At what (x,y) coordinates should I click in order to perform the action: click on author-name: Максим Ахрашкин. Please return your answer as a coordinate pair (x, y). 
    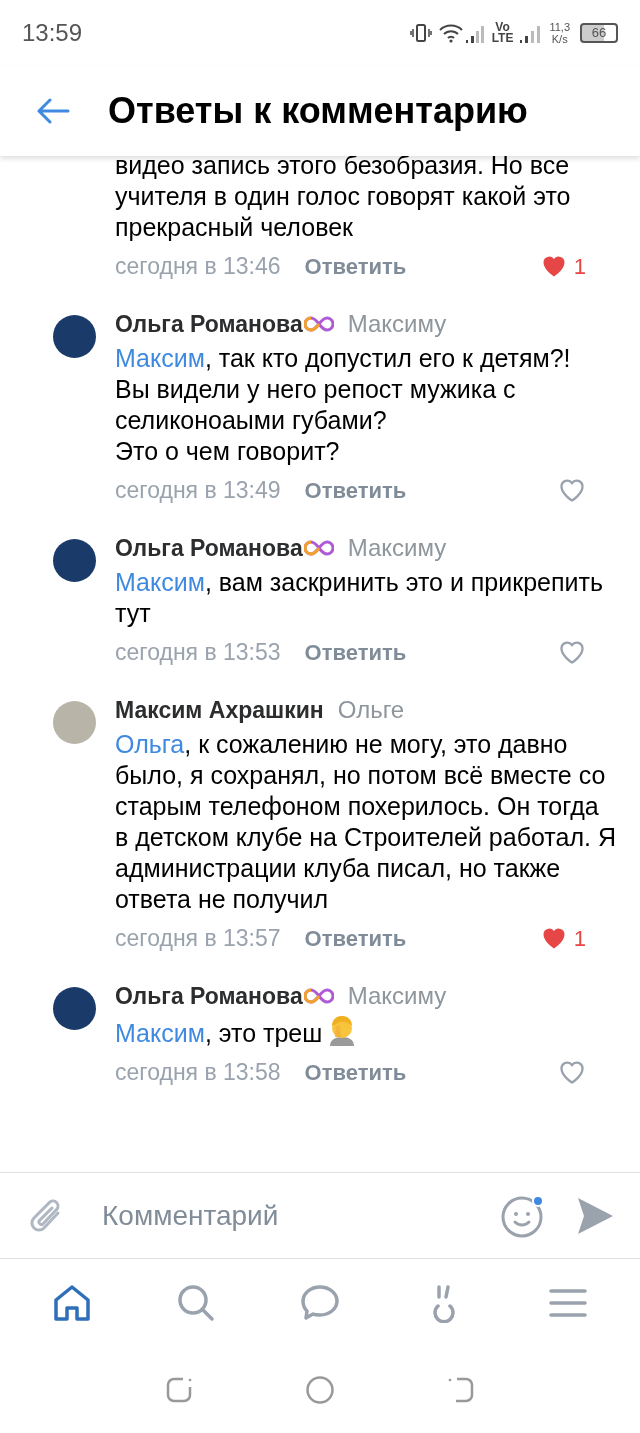
    Looking at the image, I should click on (219, 710).